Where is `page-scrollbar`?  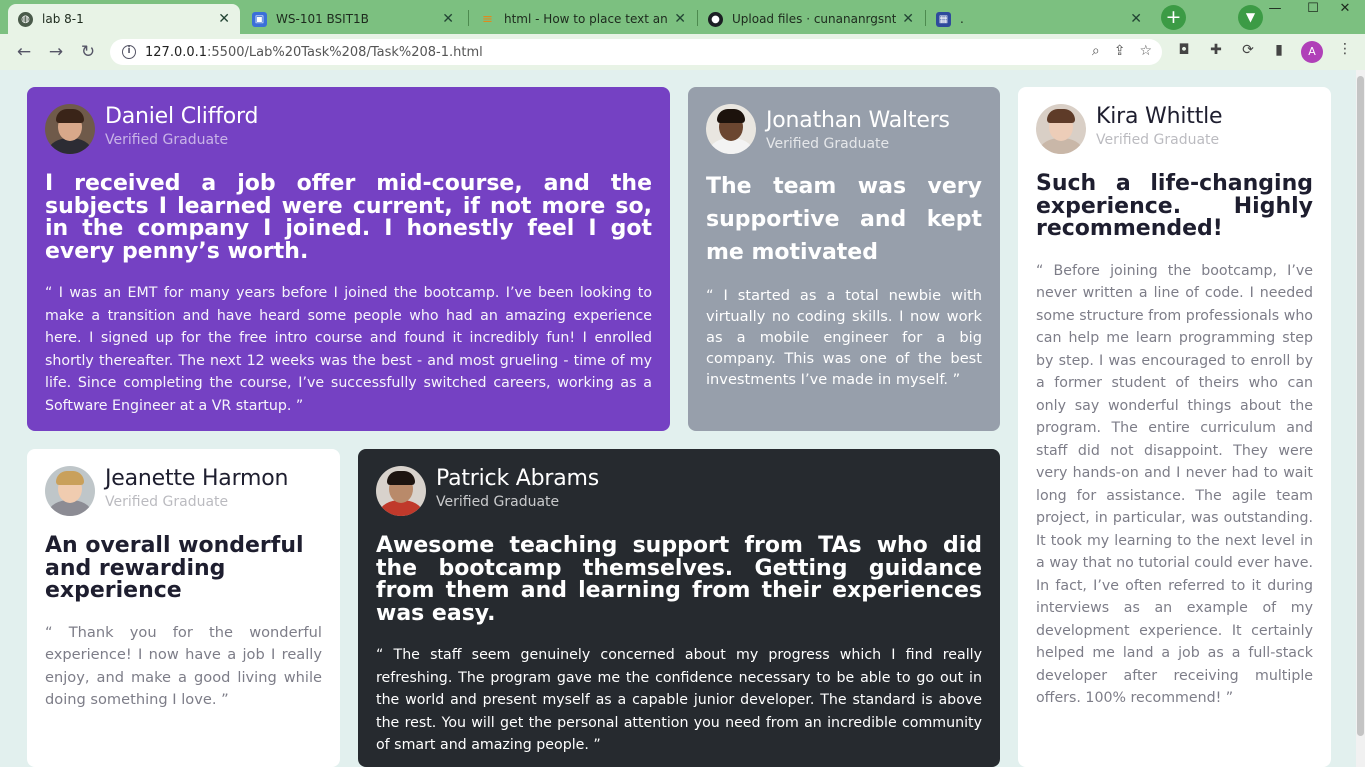
page-scrollbar is located at coordinates (1360, 418).